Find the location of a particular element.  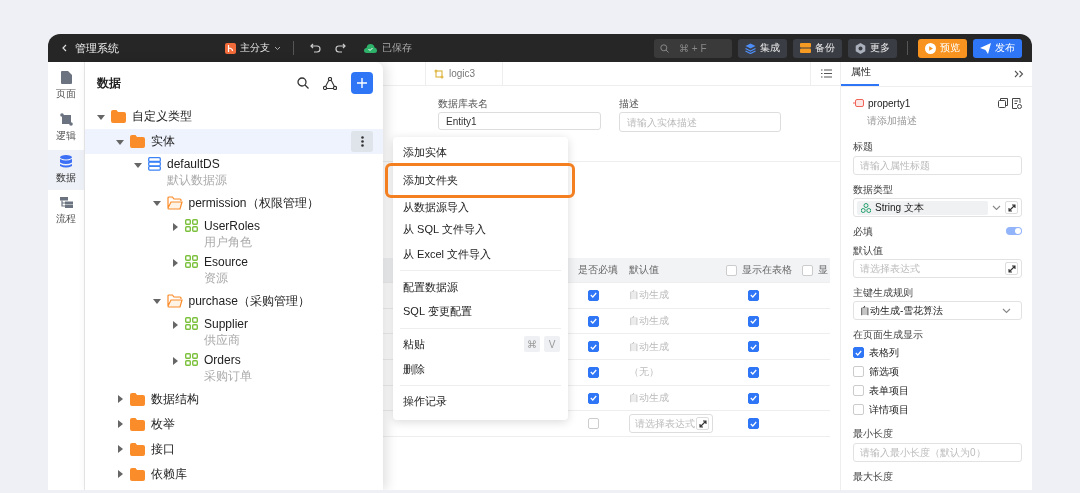

input-field: 请输入最小长度（默认为0） is located at coordinates (937, 452).